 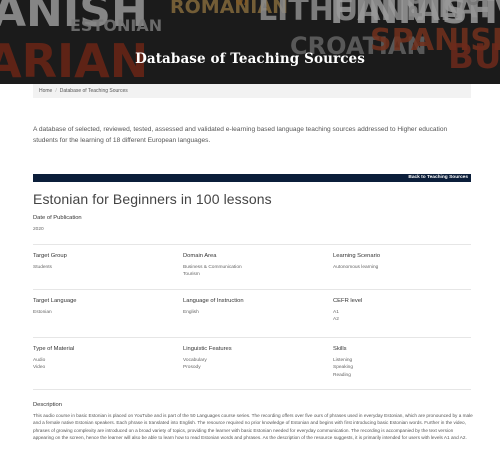 I want to click on description-label: Description, so click(x=47, y=405).